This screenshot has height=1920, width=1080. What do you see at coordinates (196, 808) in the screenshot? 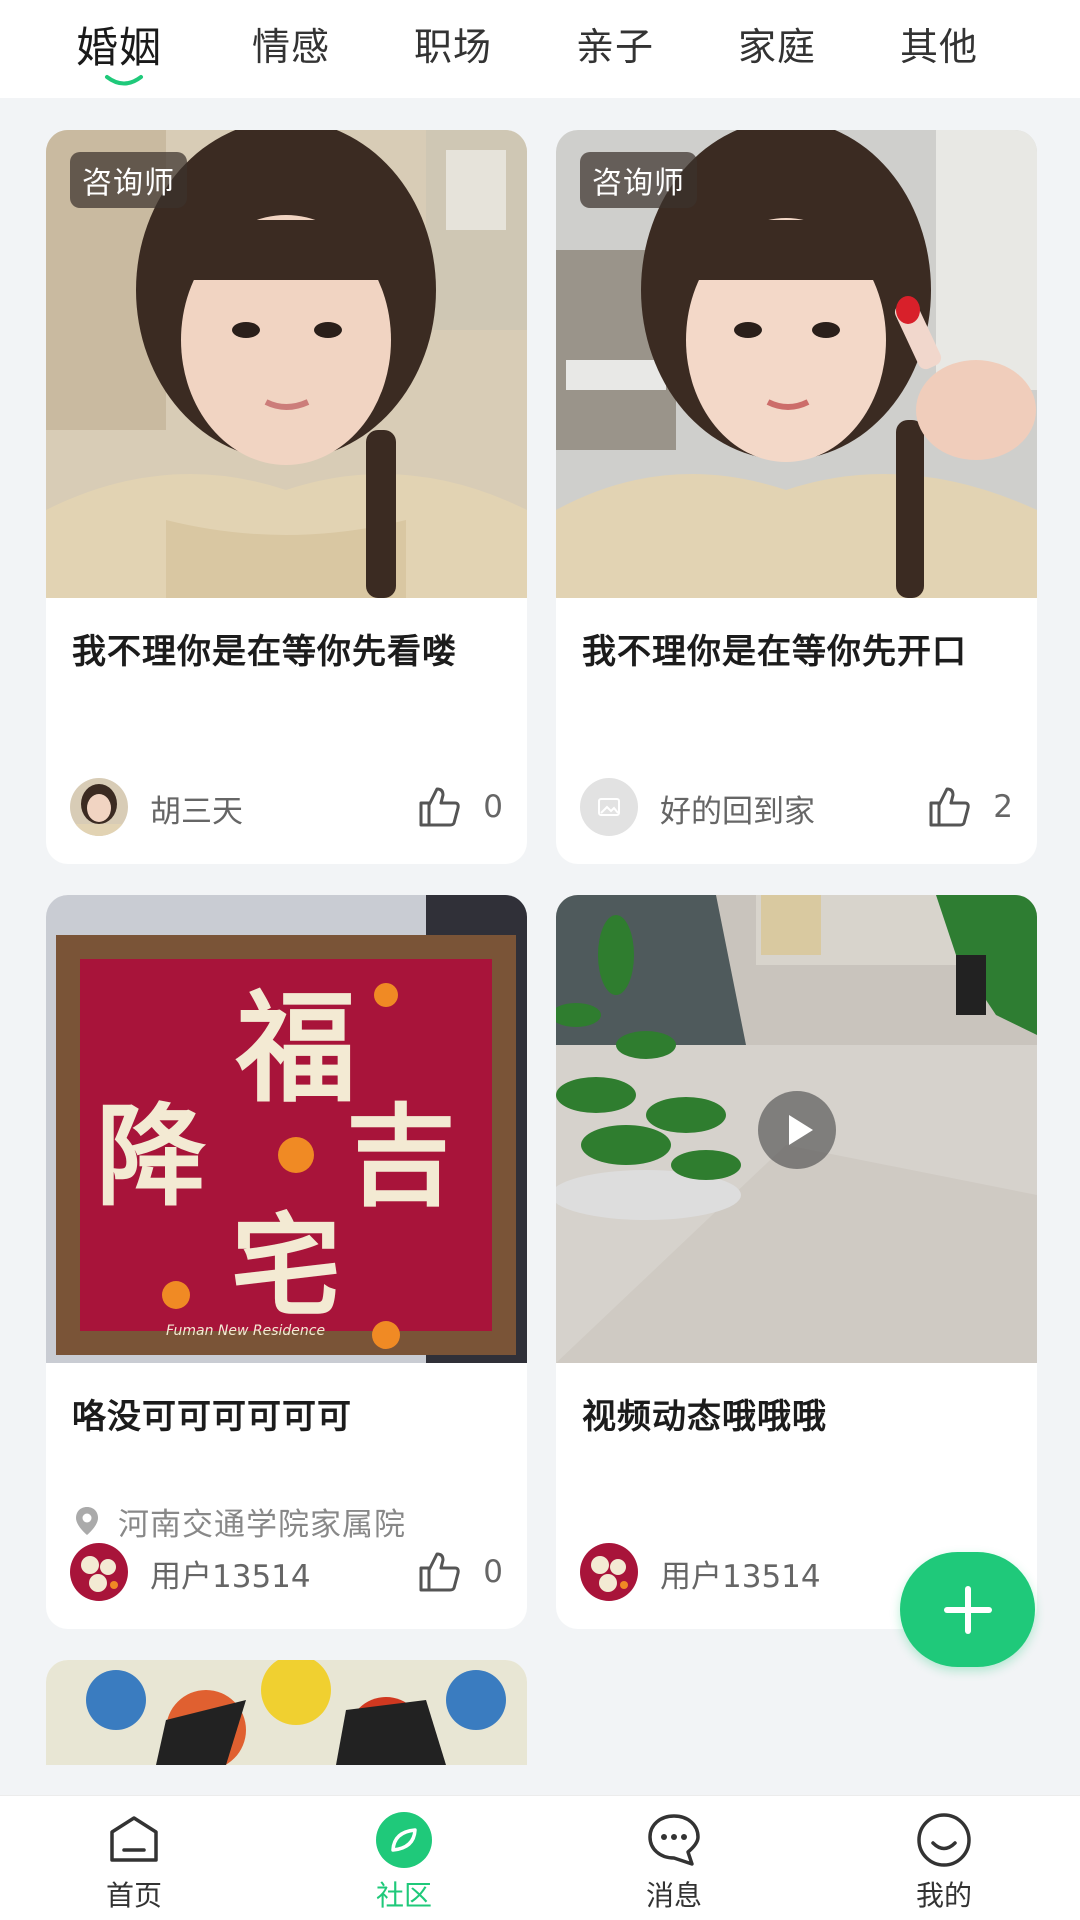
I see `author-name: 胡三天` at bounding box center [196, 808].